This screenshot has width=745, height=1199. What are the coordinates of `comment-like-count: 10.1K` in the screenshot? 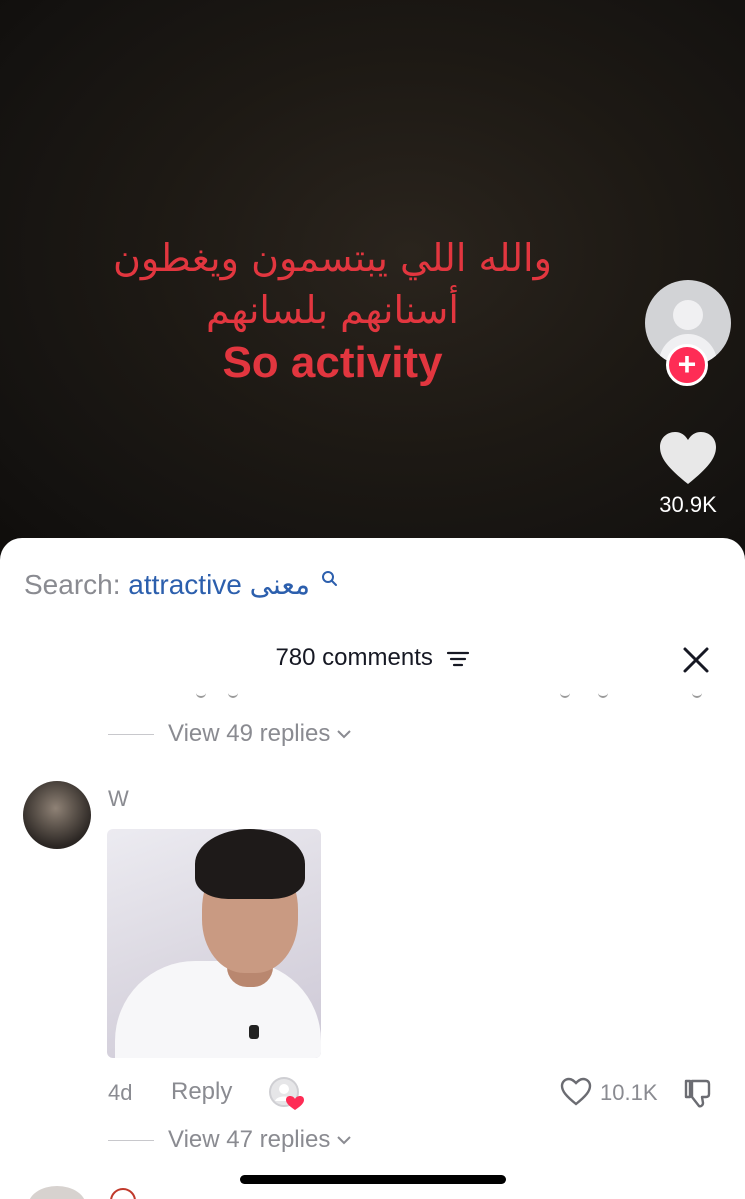 It's located at (629, 1092).